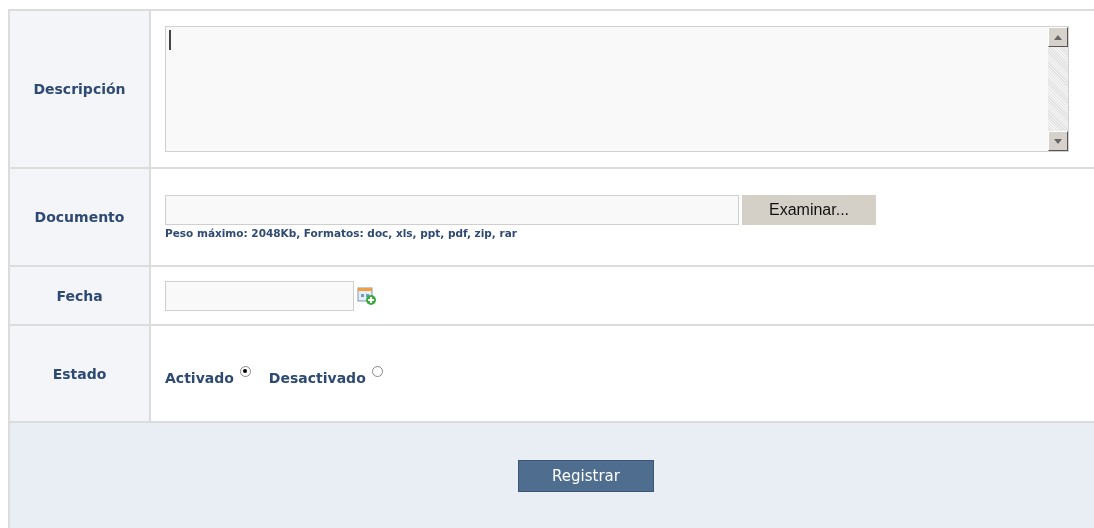 This screenshot has height=528, width=1094. What do you see at coordinates (1058, 141) in the screenshot?
I see `down-arrow-icon` at bounding box center [1058, 141].